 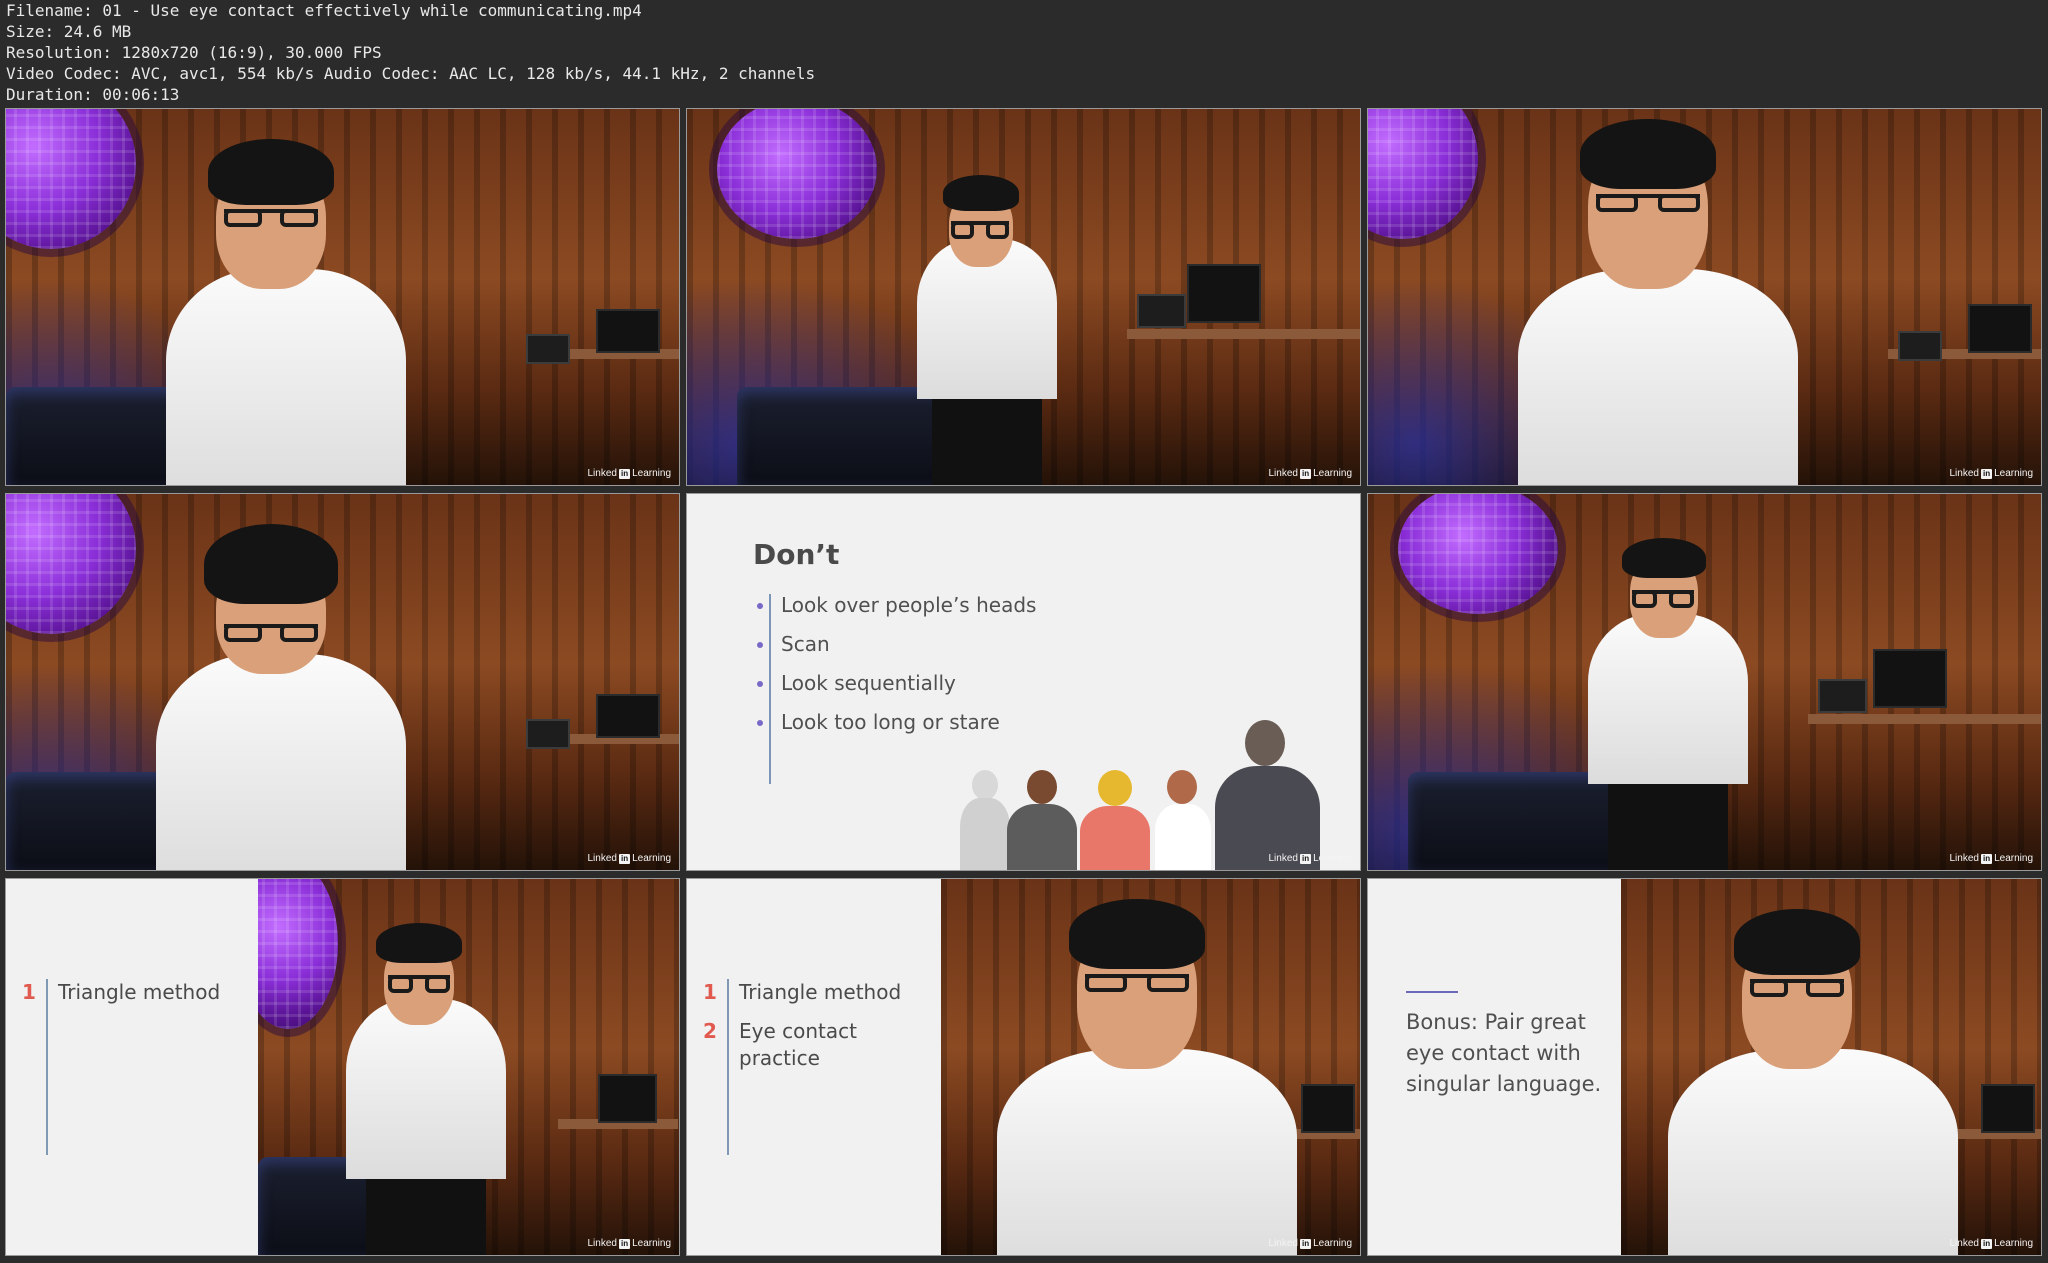 I want to click on slide-title: Don’t, so click(x=796, y=554).